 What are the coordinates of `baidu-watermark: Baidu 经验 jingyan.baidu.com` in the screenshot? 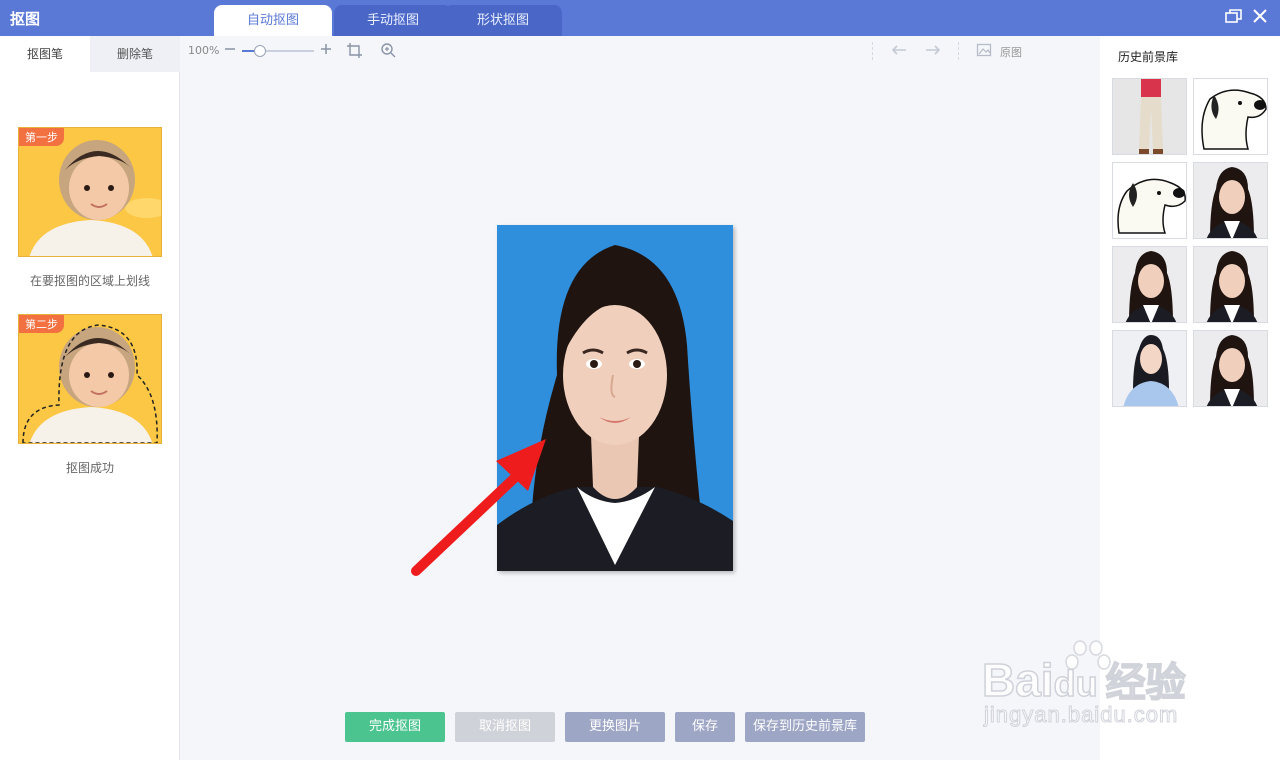 It's located at (1101, 687).